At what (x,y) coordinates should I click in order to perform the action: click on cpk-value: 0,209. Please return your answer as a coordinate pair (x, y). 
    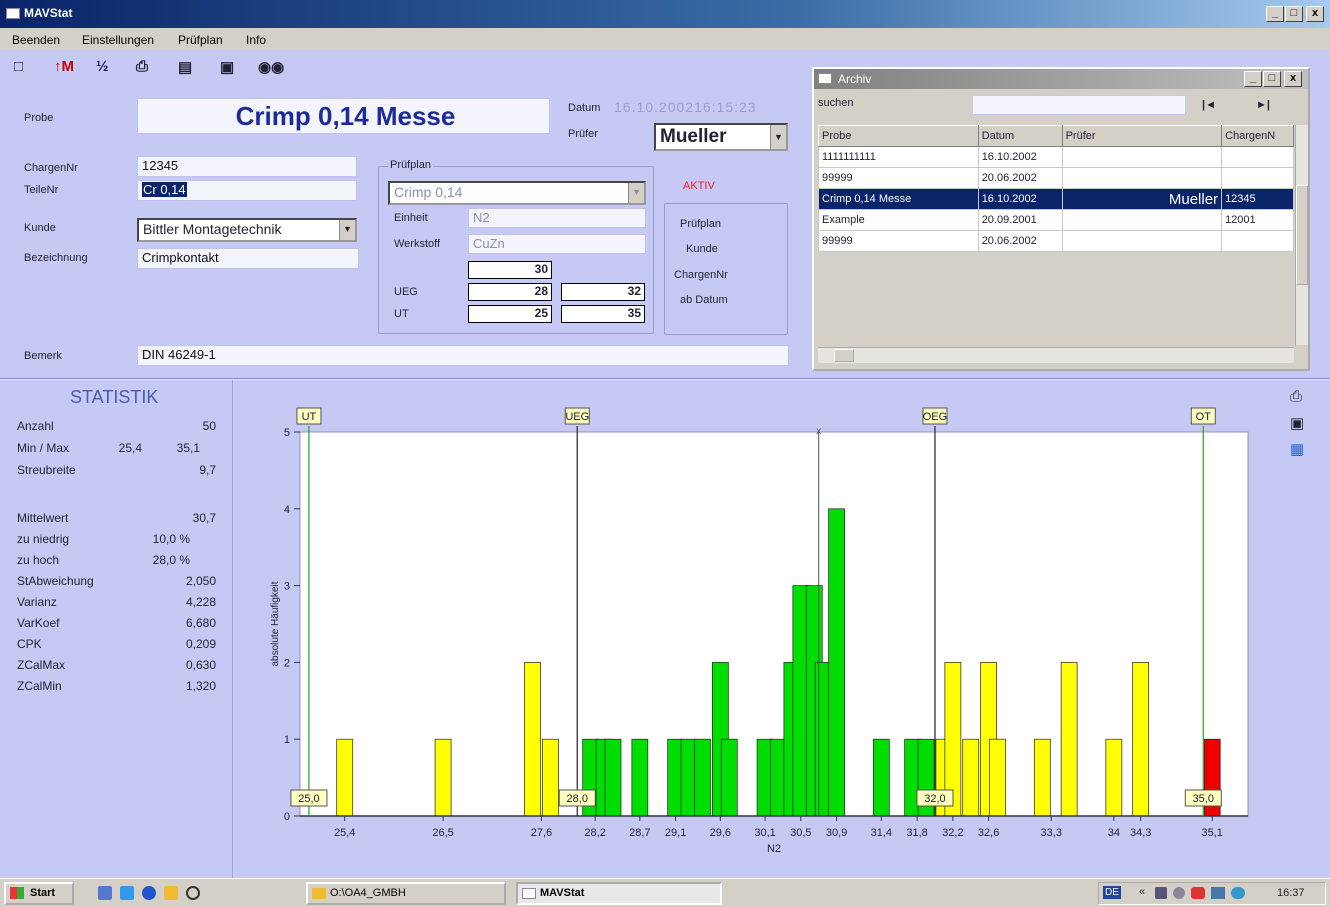
    Looking at the image, I should click on (200, 644).